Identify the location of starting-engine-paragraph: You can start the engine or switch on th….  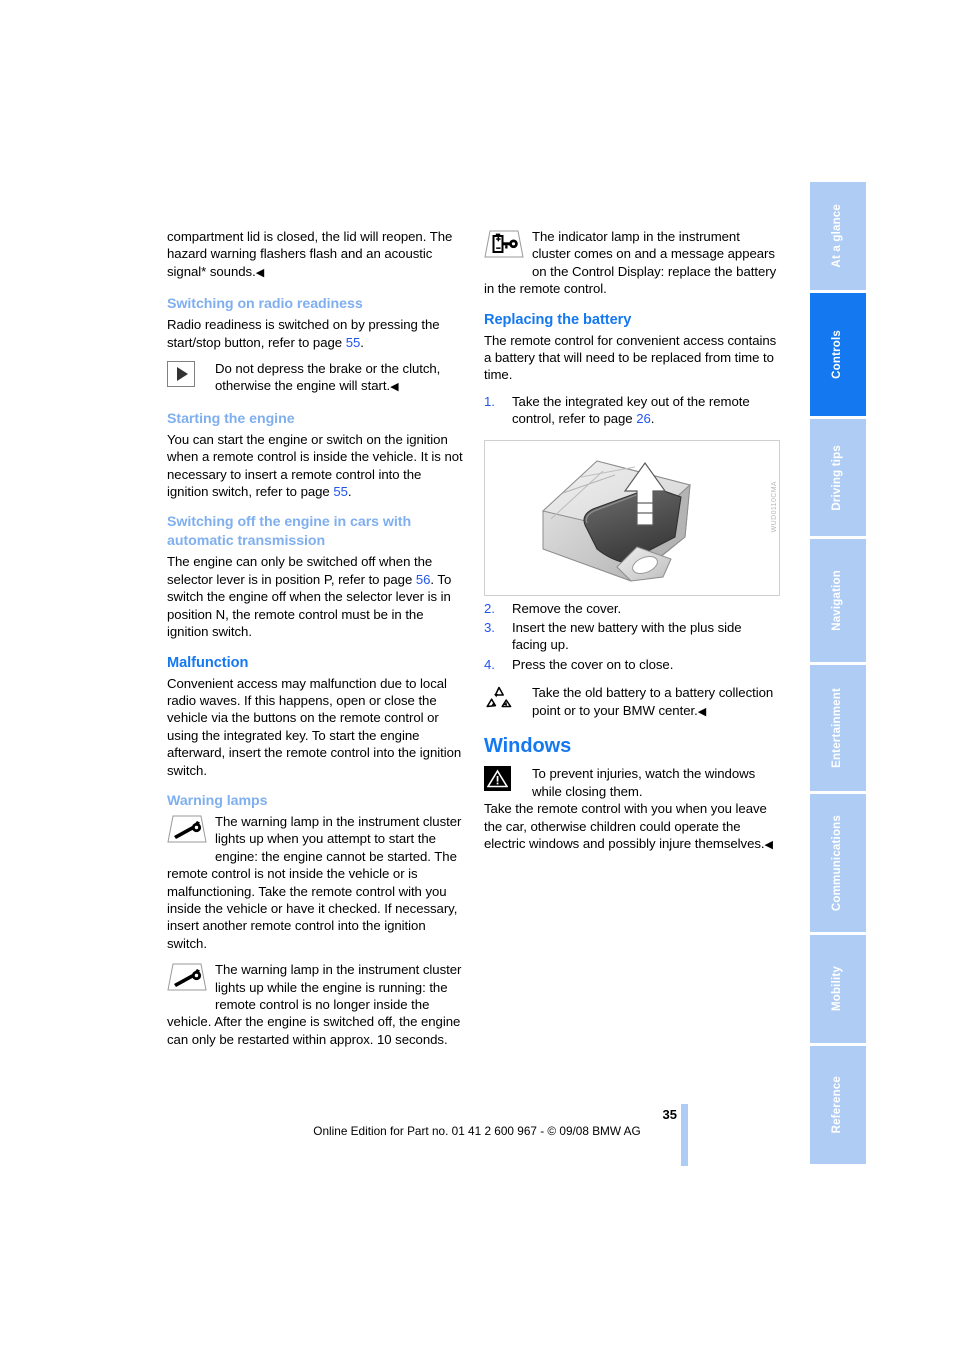
(315, 466).